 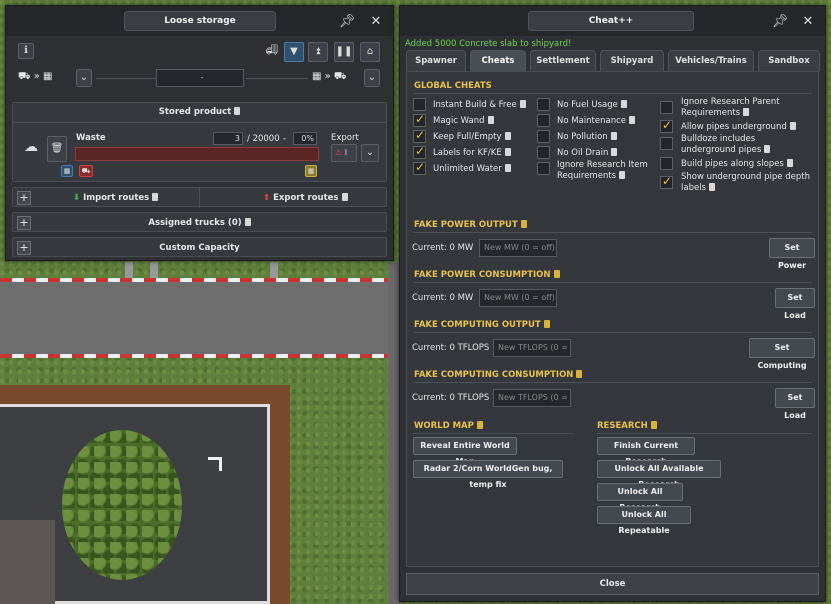 What do you see at coordinates (646, 451) in the screenshot?
I see `finish-current-research-button: Finish Current Research` at bounding box center [646, 451].